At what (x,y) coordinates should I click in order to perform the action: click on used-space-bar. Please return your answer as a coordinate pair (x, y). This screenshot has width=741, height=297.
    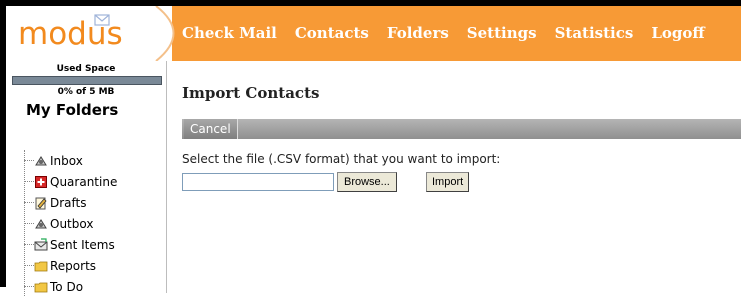
    Looking at the image, I should click on (87, 80).